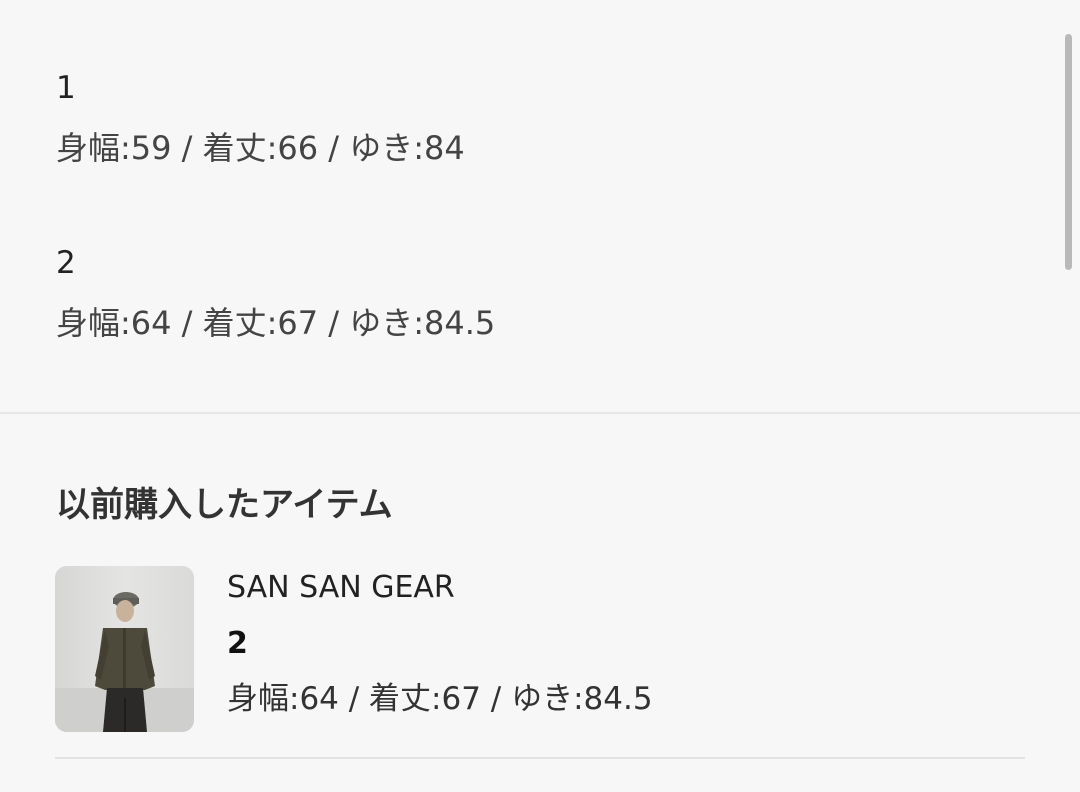 Image resolution: width=1080 pixels, height=792 pixels. What do you see at coordinates (260, 148) in the screenshot?
I see `size-measurements: 身幅:59 / 着丈:66 / ゆき:84` at bounding box center [260, 148].